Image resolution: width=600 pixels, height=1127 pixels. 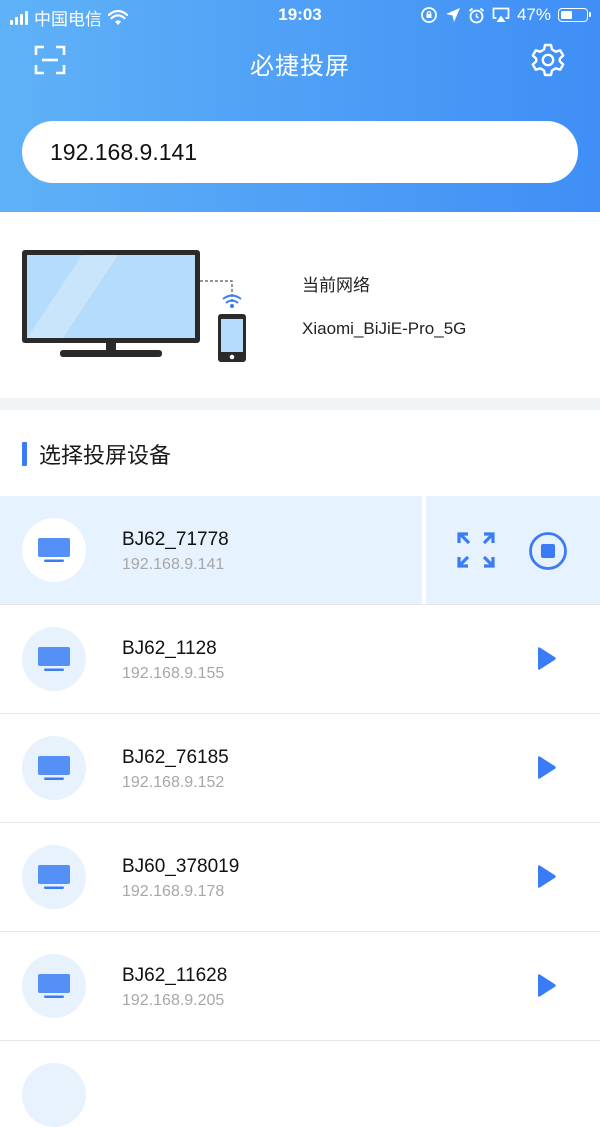 I want to click on device-name: BJ62_76185, so click(x=175, y=757).